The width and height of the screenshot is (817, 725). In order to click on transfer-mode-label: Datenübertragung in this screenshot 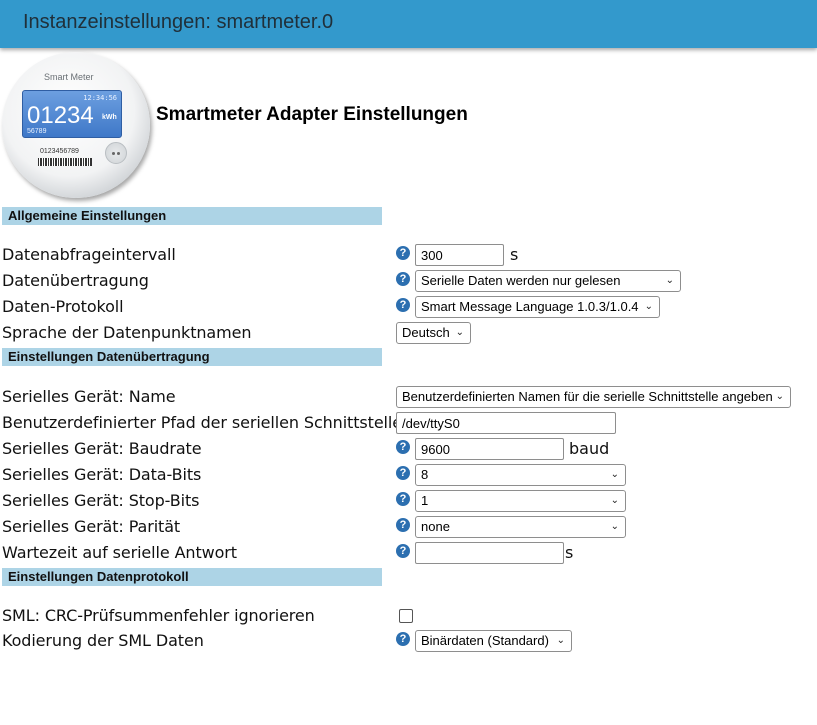, I will do `click(75, 280)`.